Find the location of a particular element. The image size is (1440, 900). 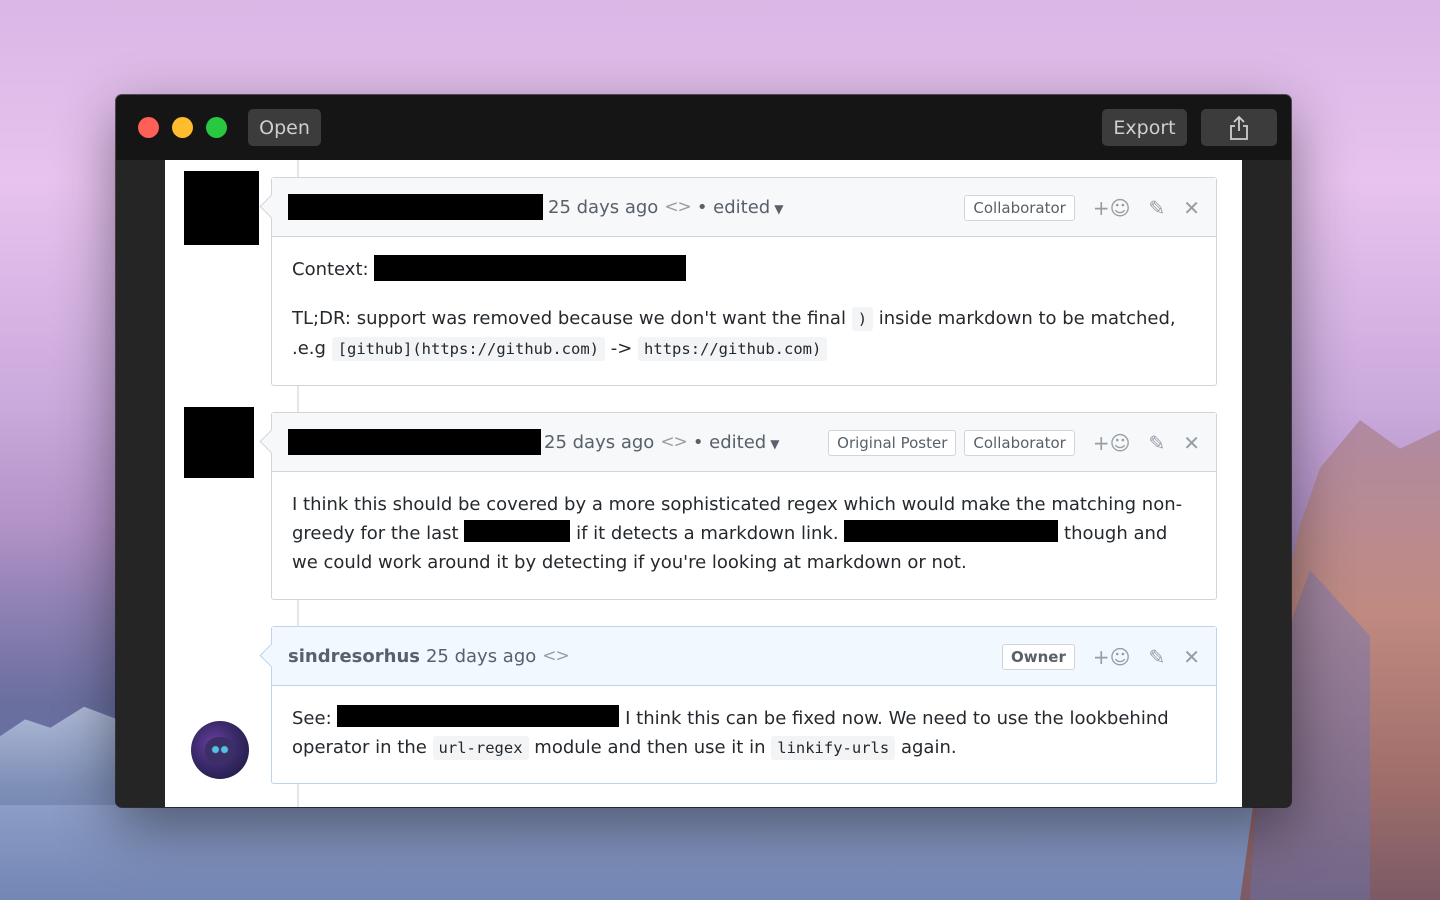

body-text: module and then use it in is located at coordinates (650, 747).